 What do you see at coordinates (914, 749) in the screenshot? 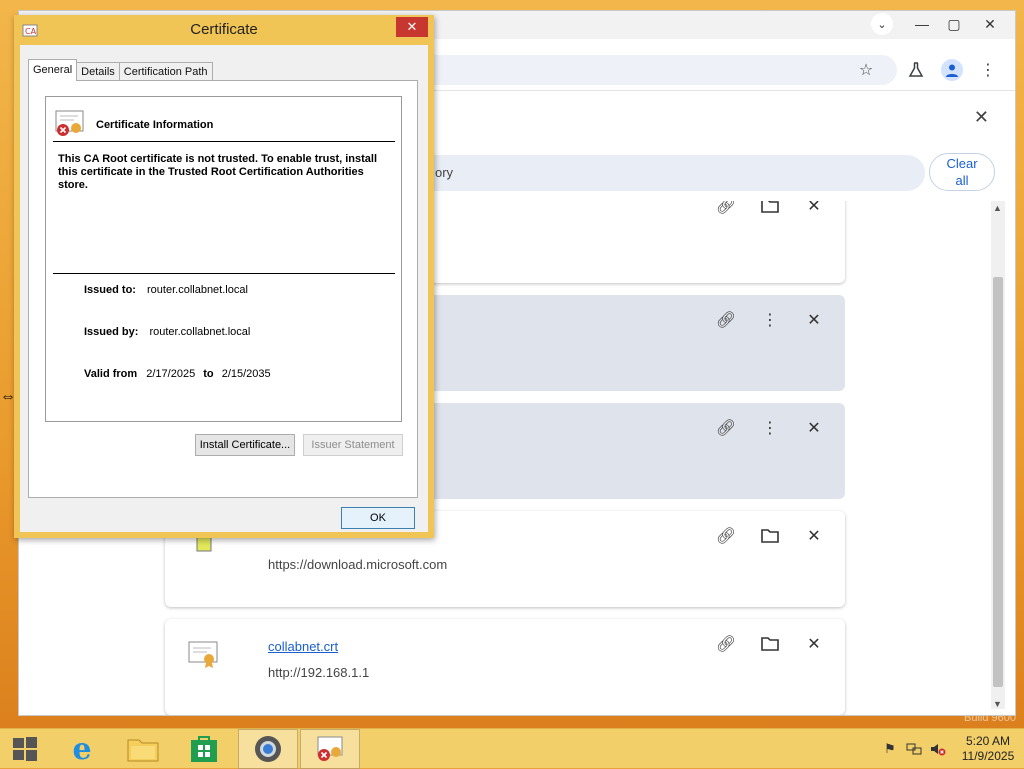
I see `network-icon` at bounding box center [914, 749].